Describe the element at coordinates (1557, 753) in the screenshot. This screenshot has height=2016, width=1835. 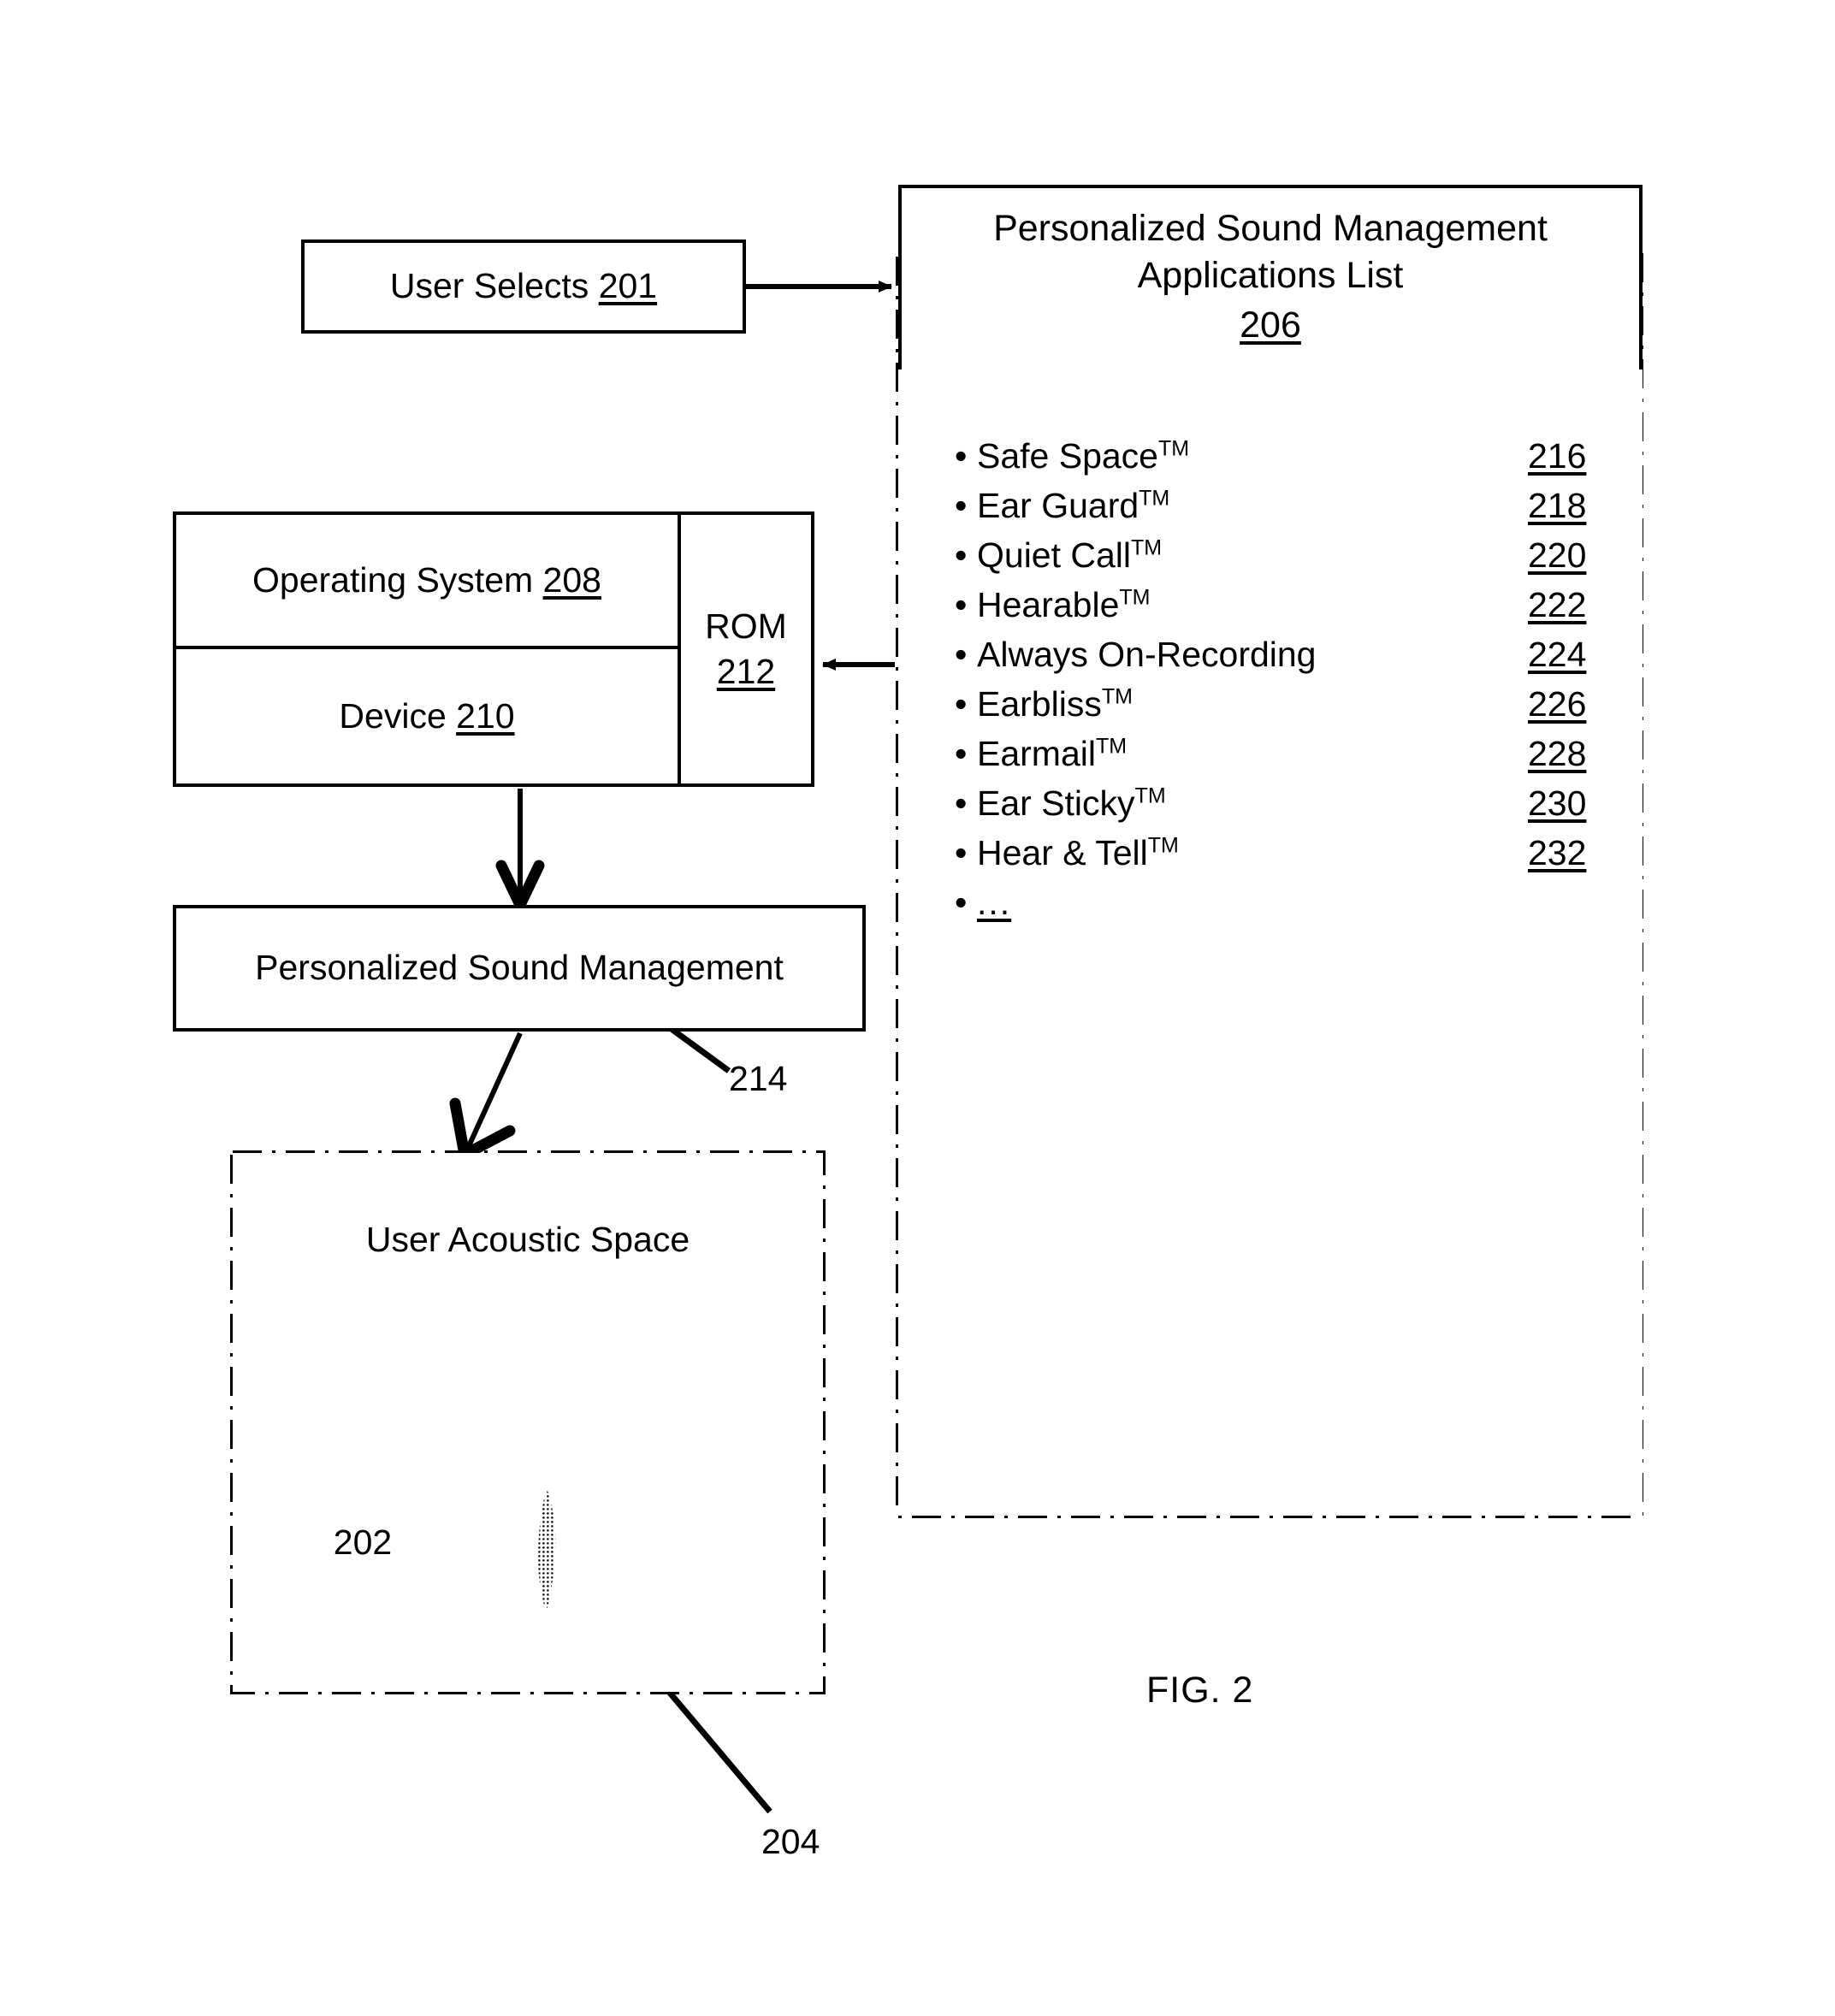
I see `application-ref: 228` at that location.